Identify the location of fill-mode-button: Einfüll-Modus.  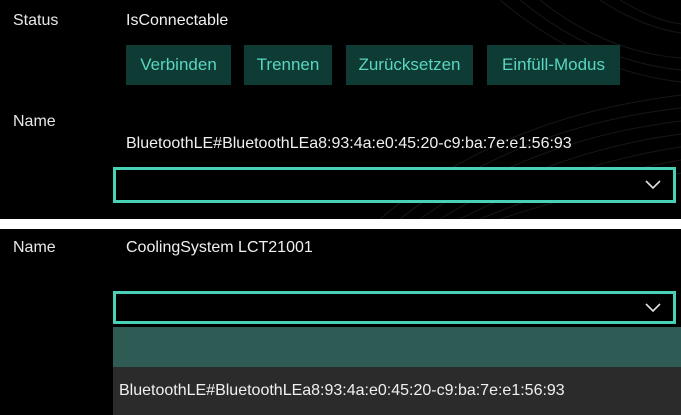
(553, 65).